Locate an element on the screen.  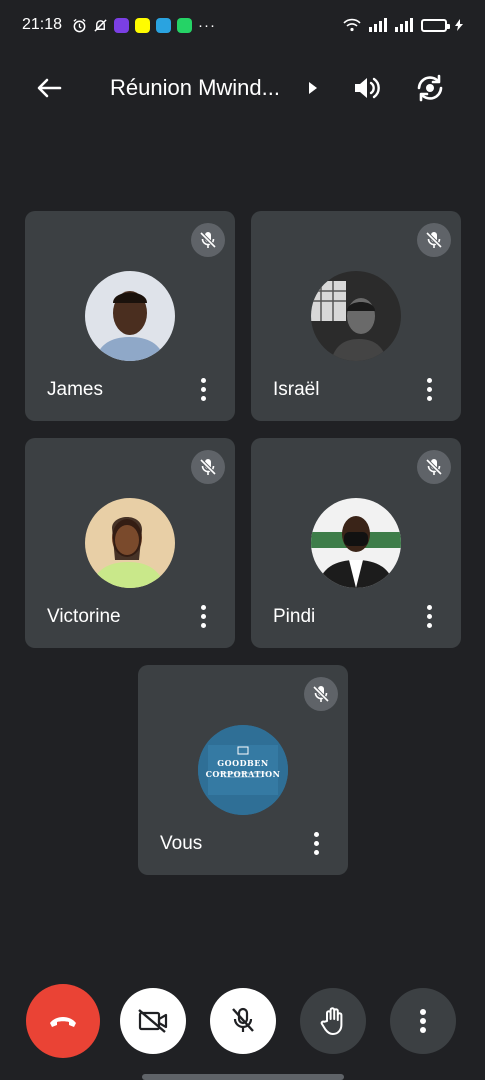
end-call-icon is located at coordinates (63, 1022).